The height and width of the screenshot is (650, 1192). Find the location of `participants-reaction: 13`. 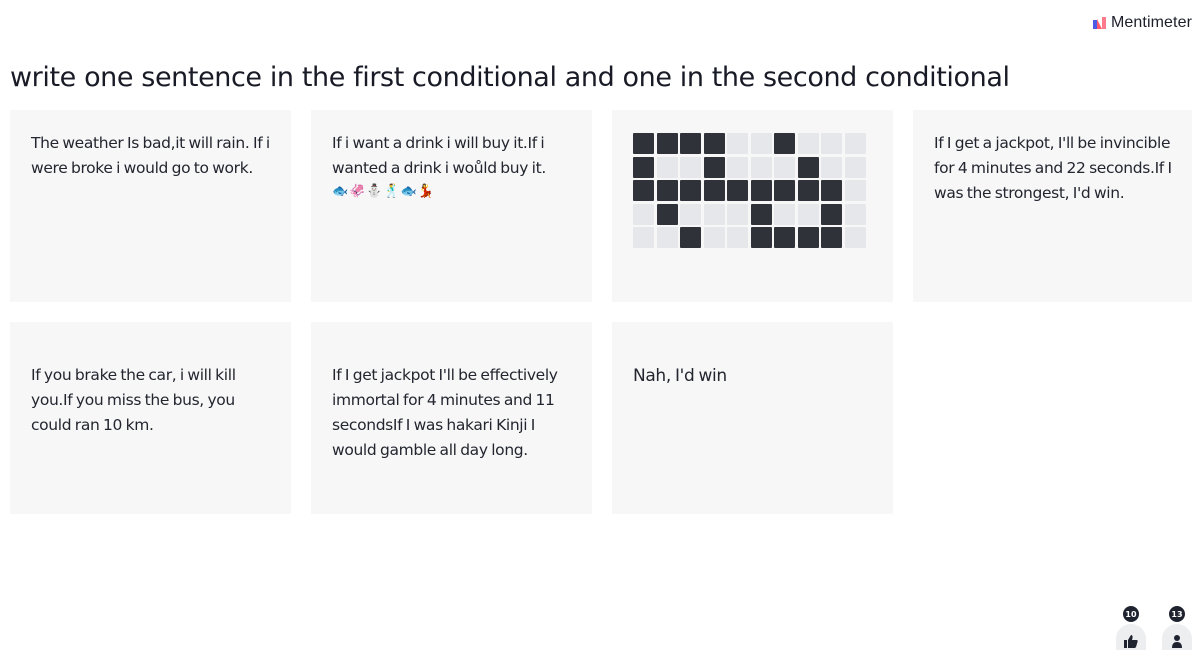

participants-reaction: 13 is located at coordinates (1177, 628).